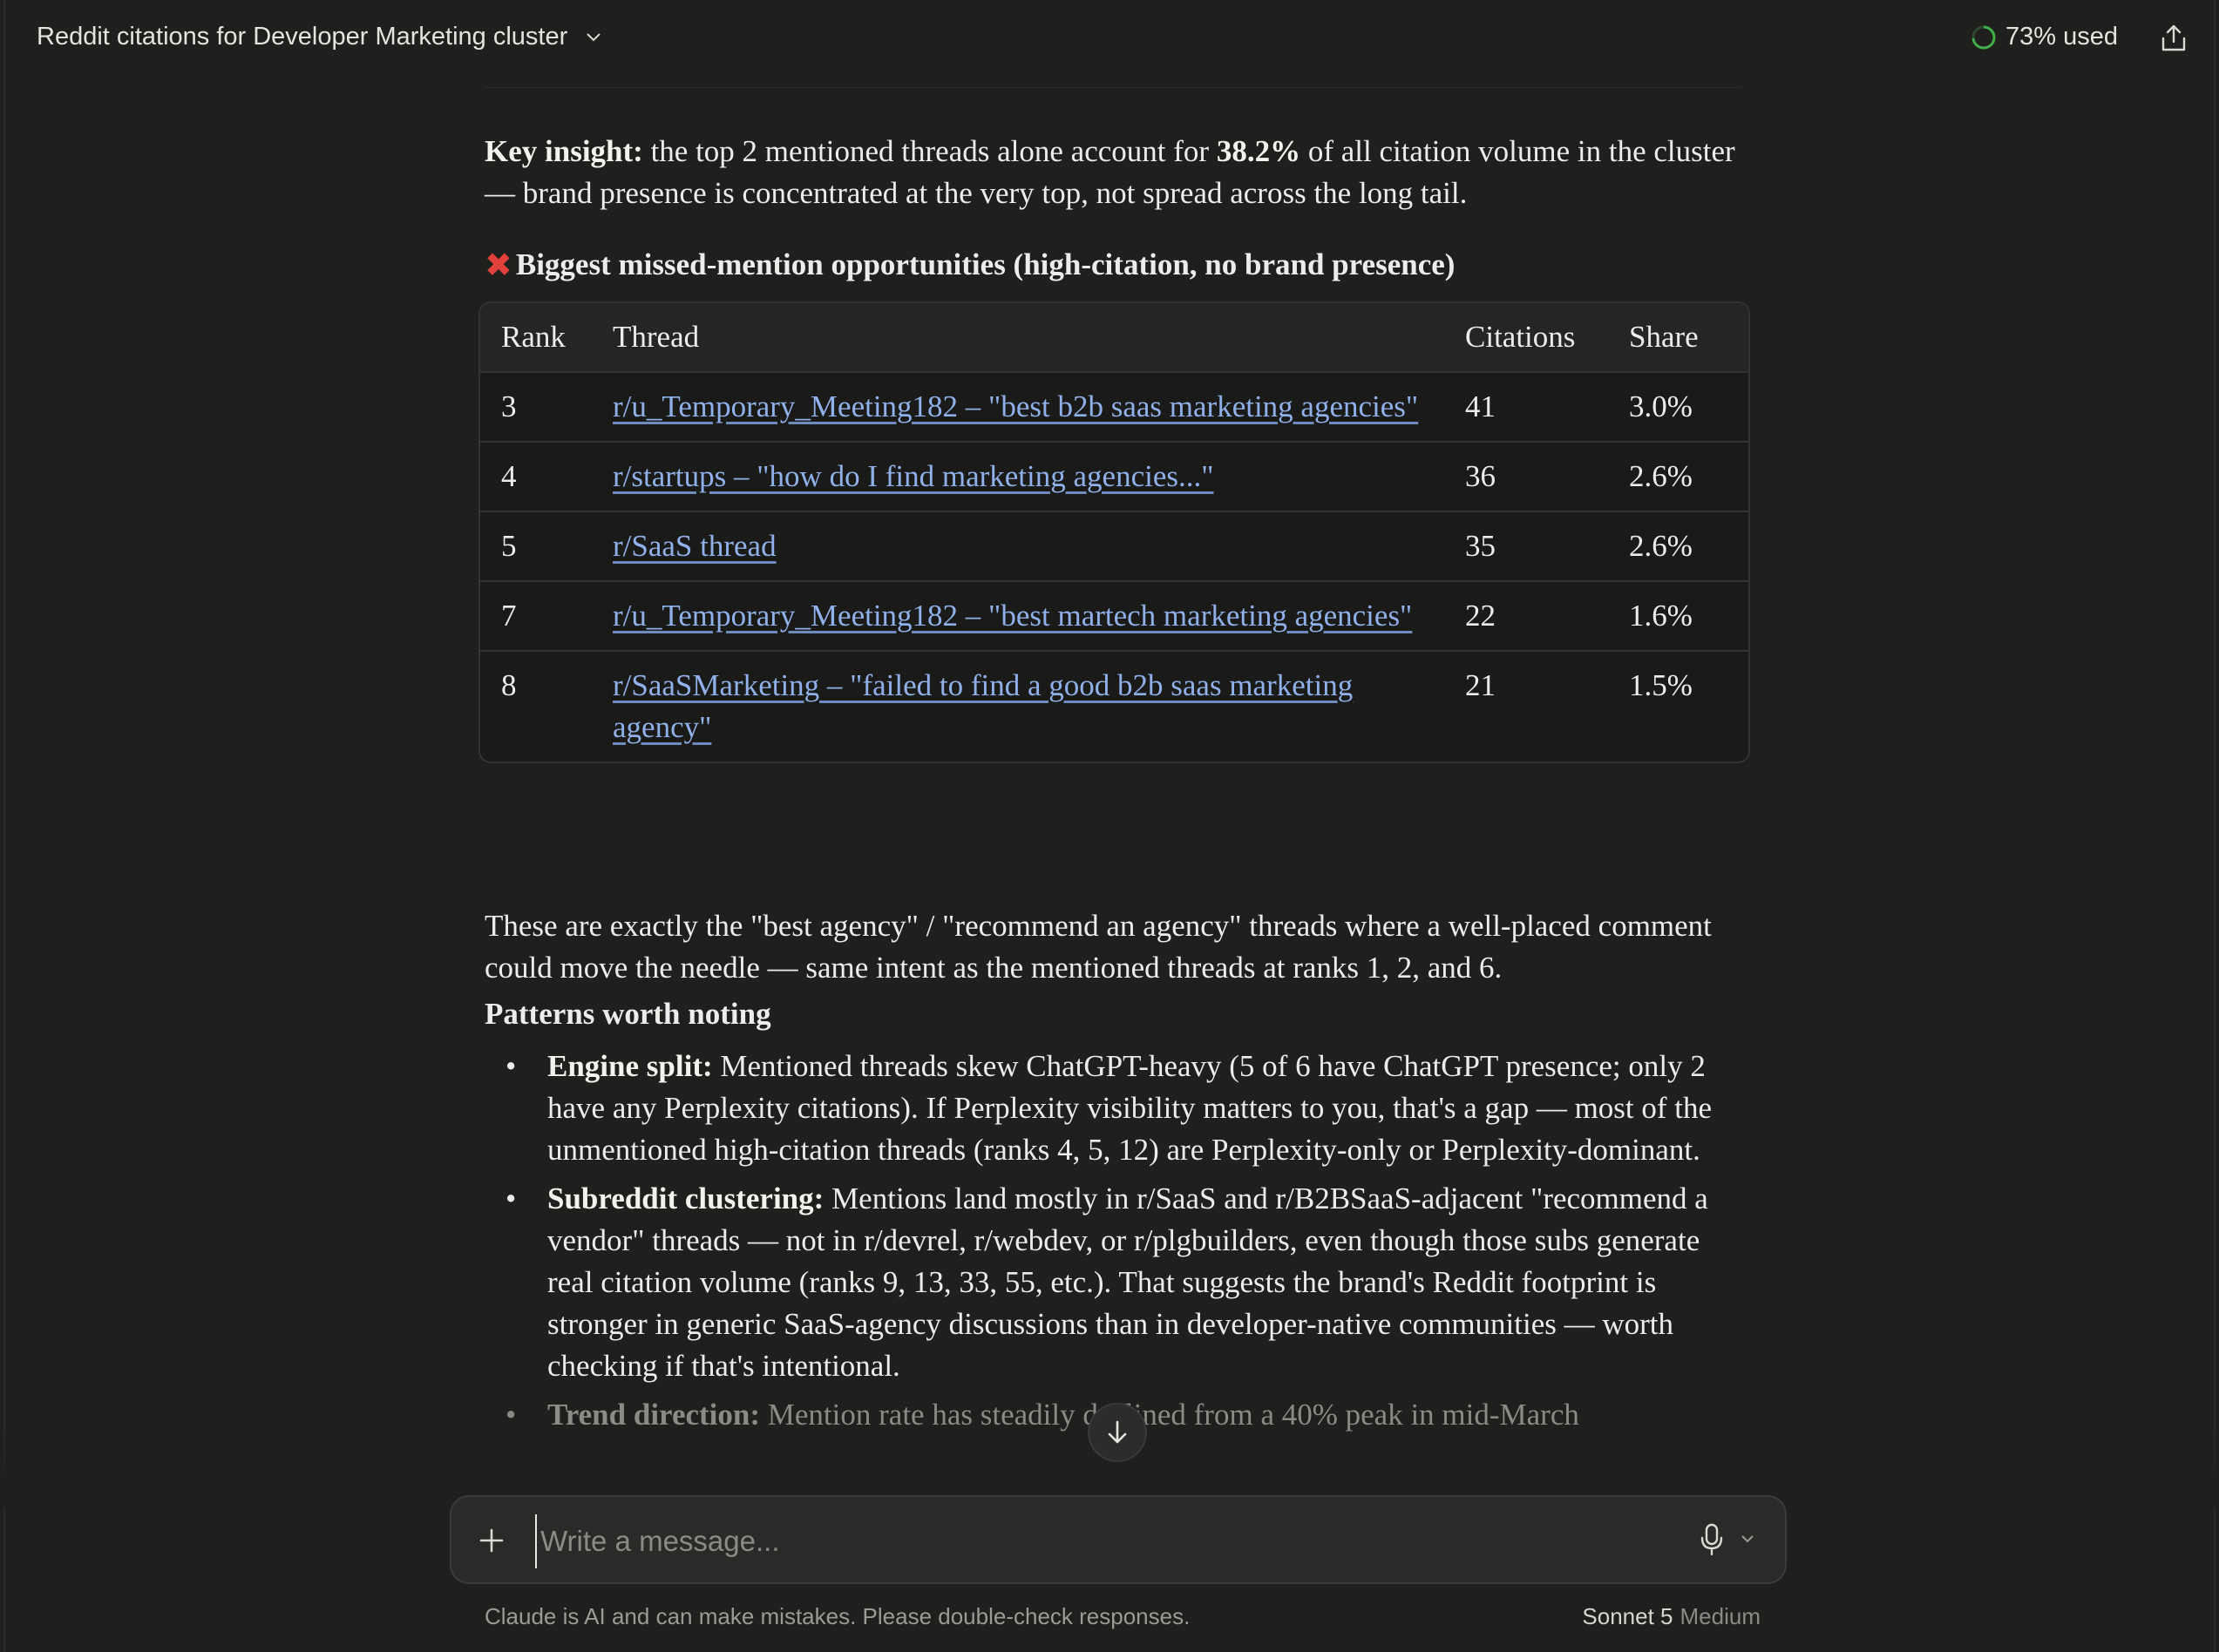 Image resolution: width=2219 pixels, height=1652 pixels. Describe the element at coordinates (536, 476) in the screenshot. I see `rank-cell: 4` at that location.